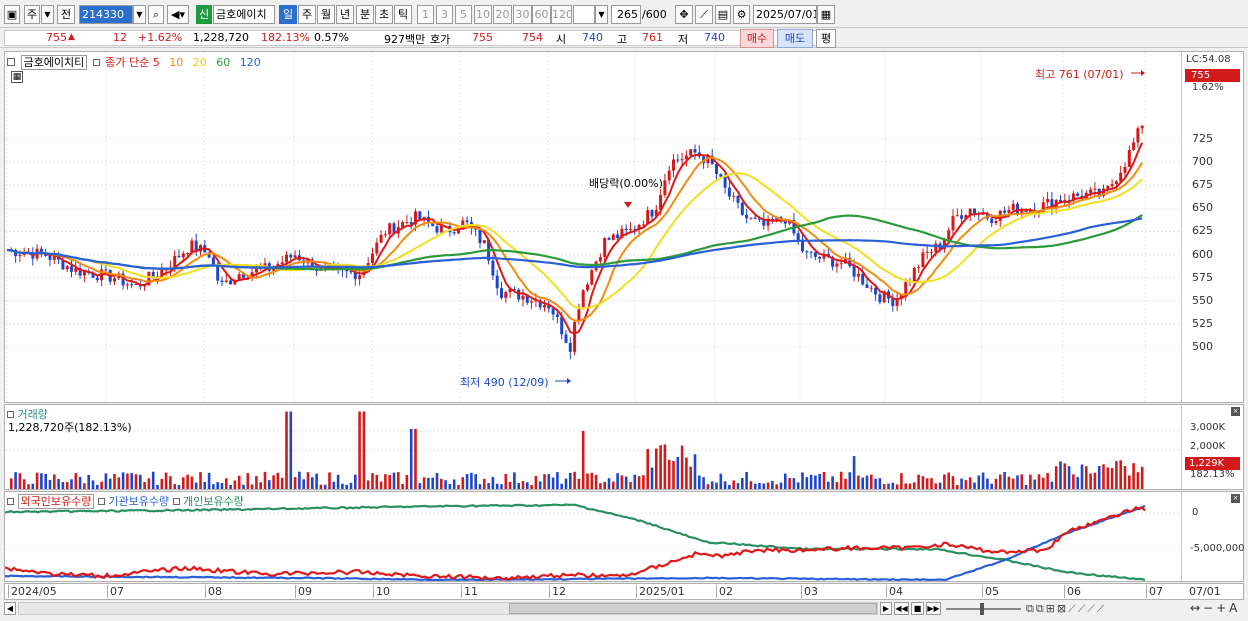 This screenshot has height=621, width=1248. Describe the element at coordinates (482, 37) in the screenshot. I see `ask-price: 755` at that location.